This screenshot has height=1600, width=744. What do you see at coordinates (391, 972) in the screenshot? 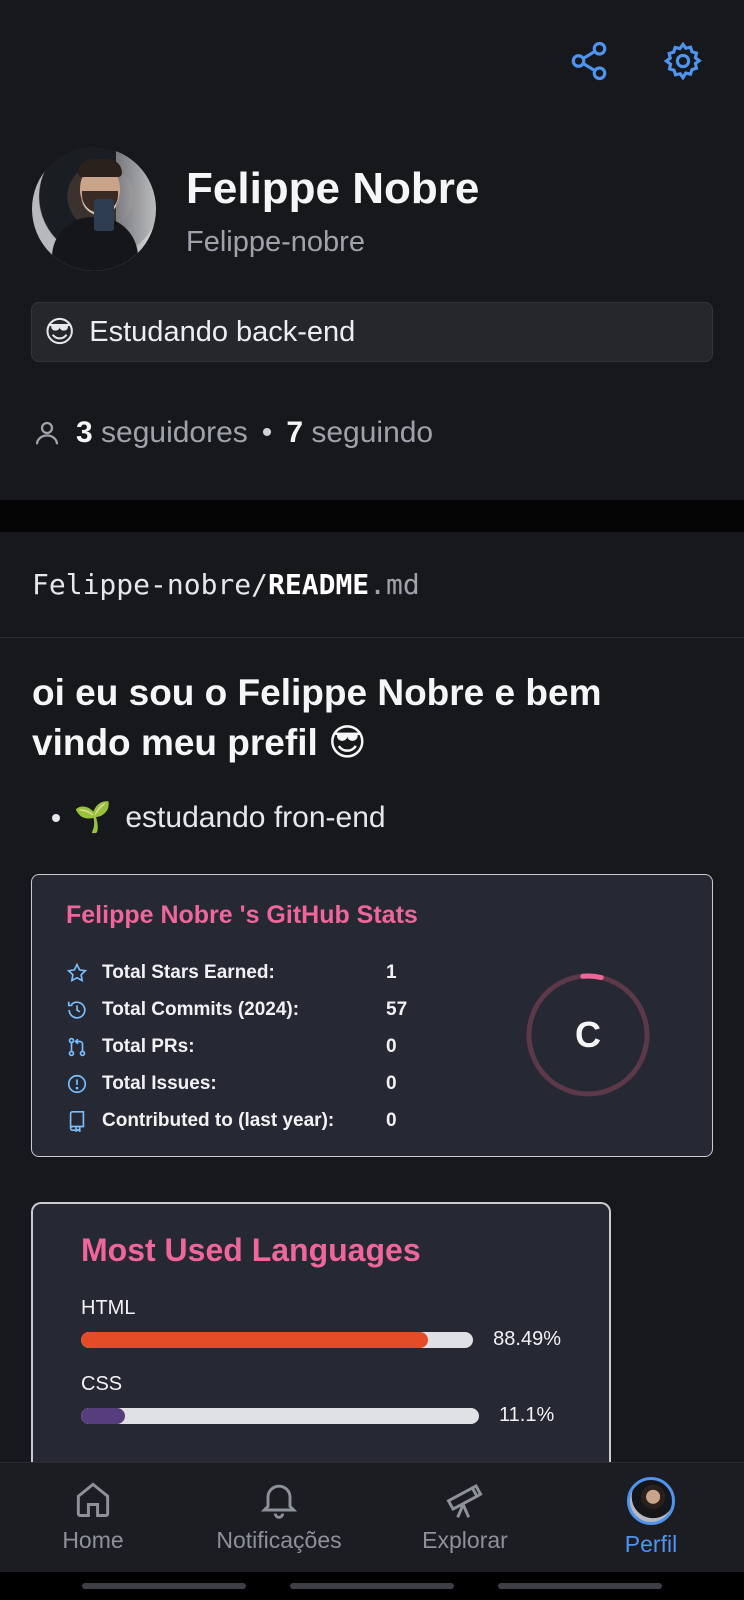
I see `stat-value: 1` at bounding box center [391, 972].